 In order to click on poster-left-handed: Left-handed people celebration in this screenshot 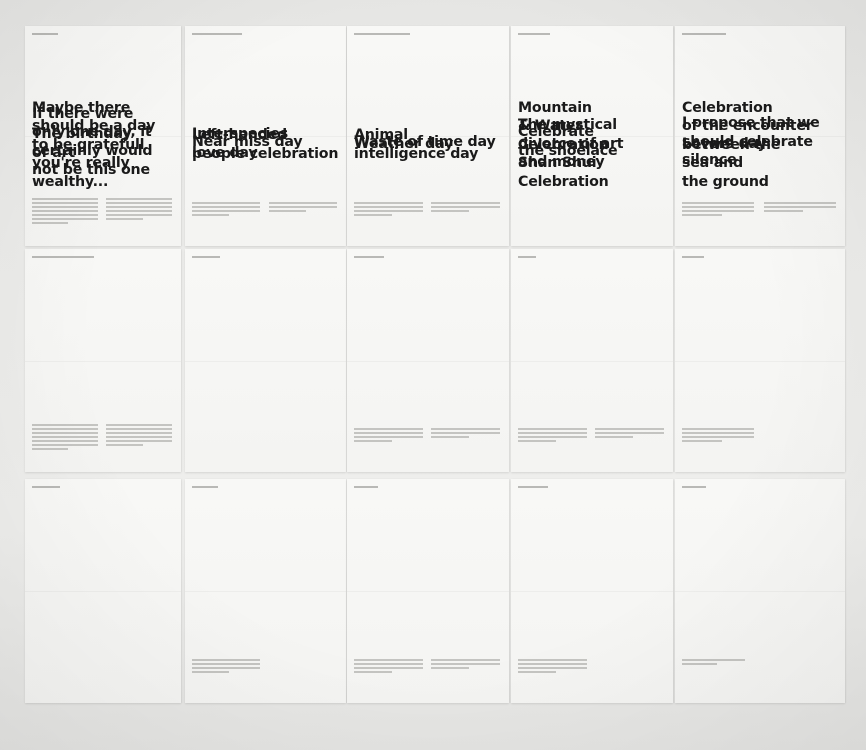, I will do `click(265, 299)`.